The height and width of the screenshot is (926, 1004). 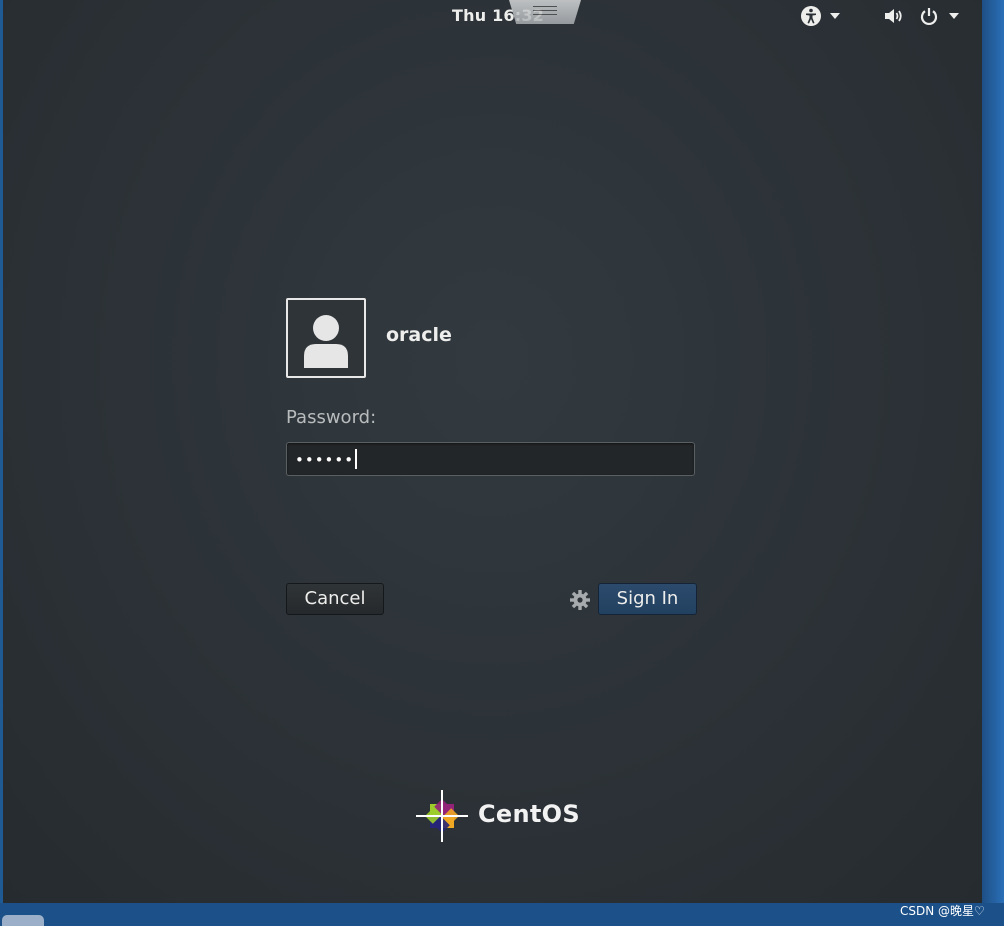 What do you see at coordinates (929, 16) in the screenshot?
I see `power-icon` at bounding box center [929, 16].